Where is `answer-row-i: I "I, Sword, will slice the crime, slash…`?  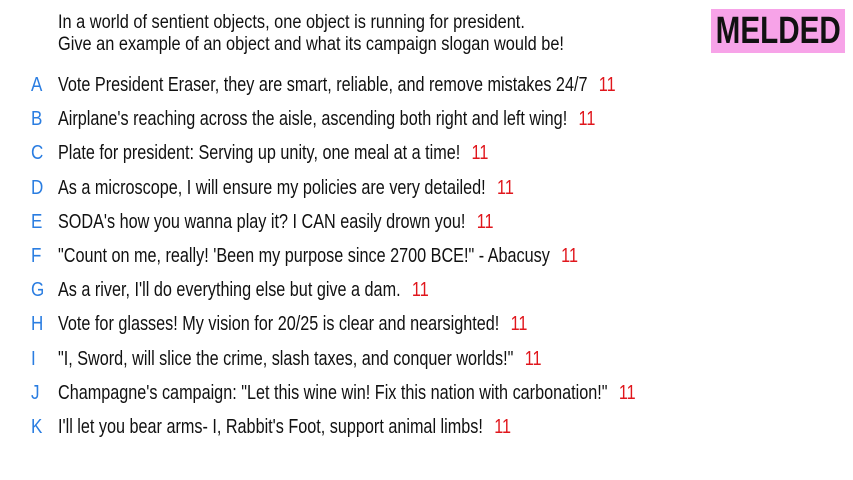 answer-row-i: I "I, Sword, will slice the crime, slash… is located at coordinates (426, 363).